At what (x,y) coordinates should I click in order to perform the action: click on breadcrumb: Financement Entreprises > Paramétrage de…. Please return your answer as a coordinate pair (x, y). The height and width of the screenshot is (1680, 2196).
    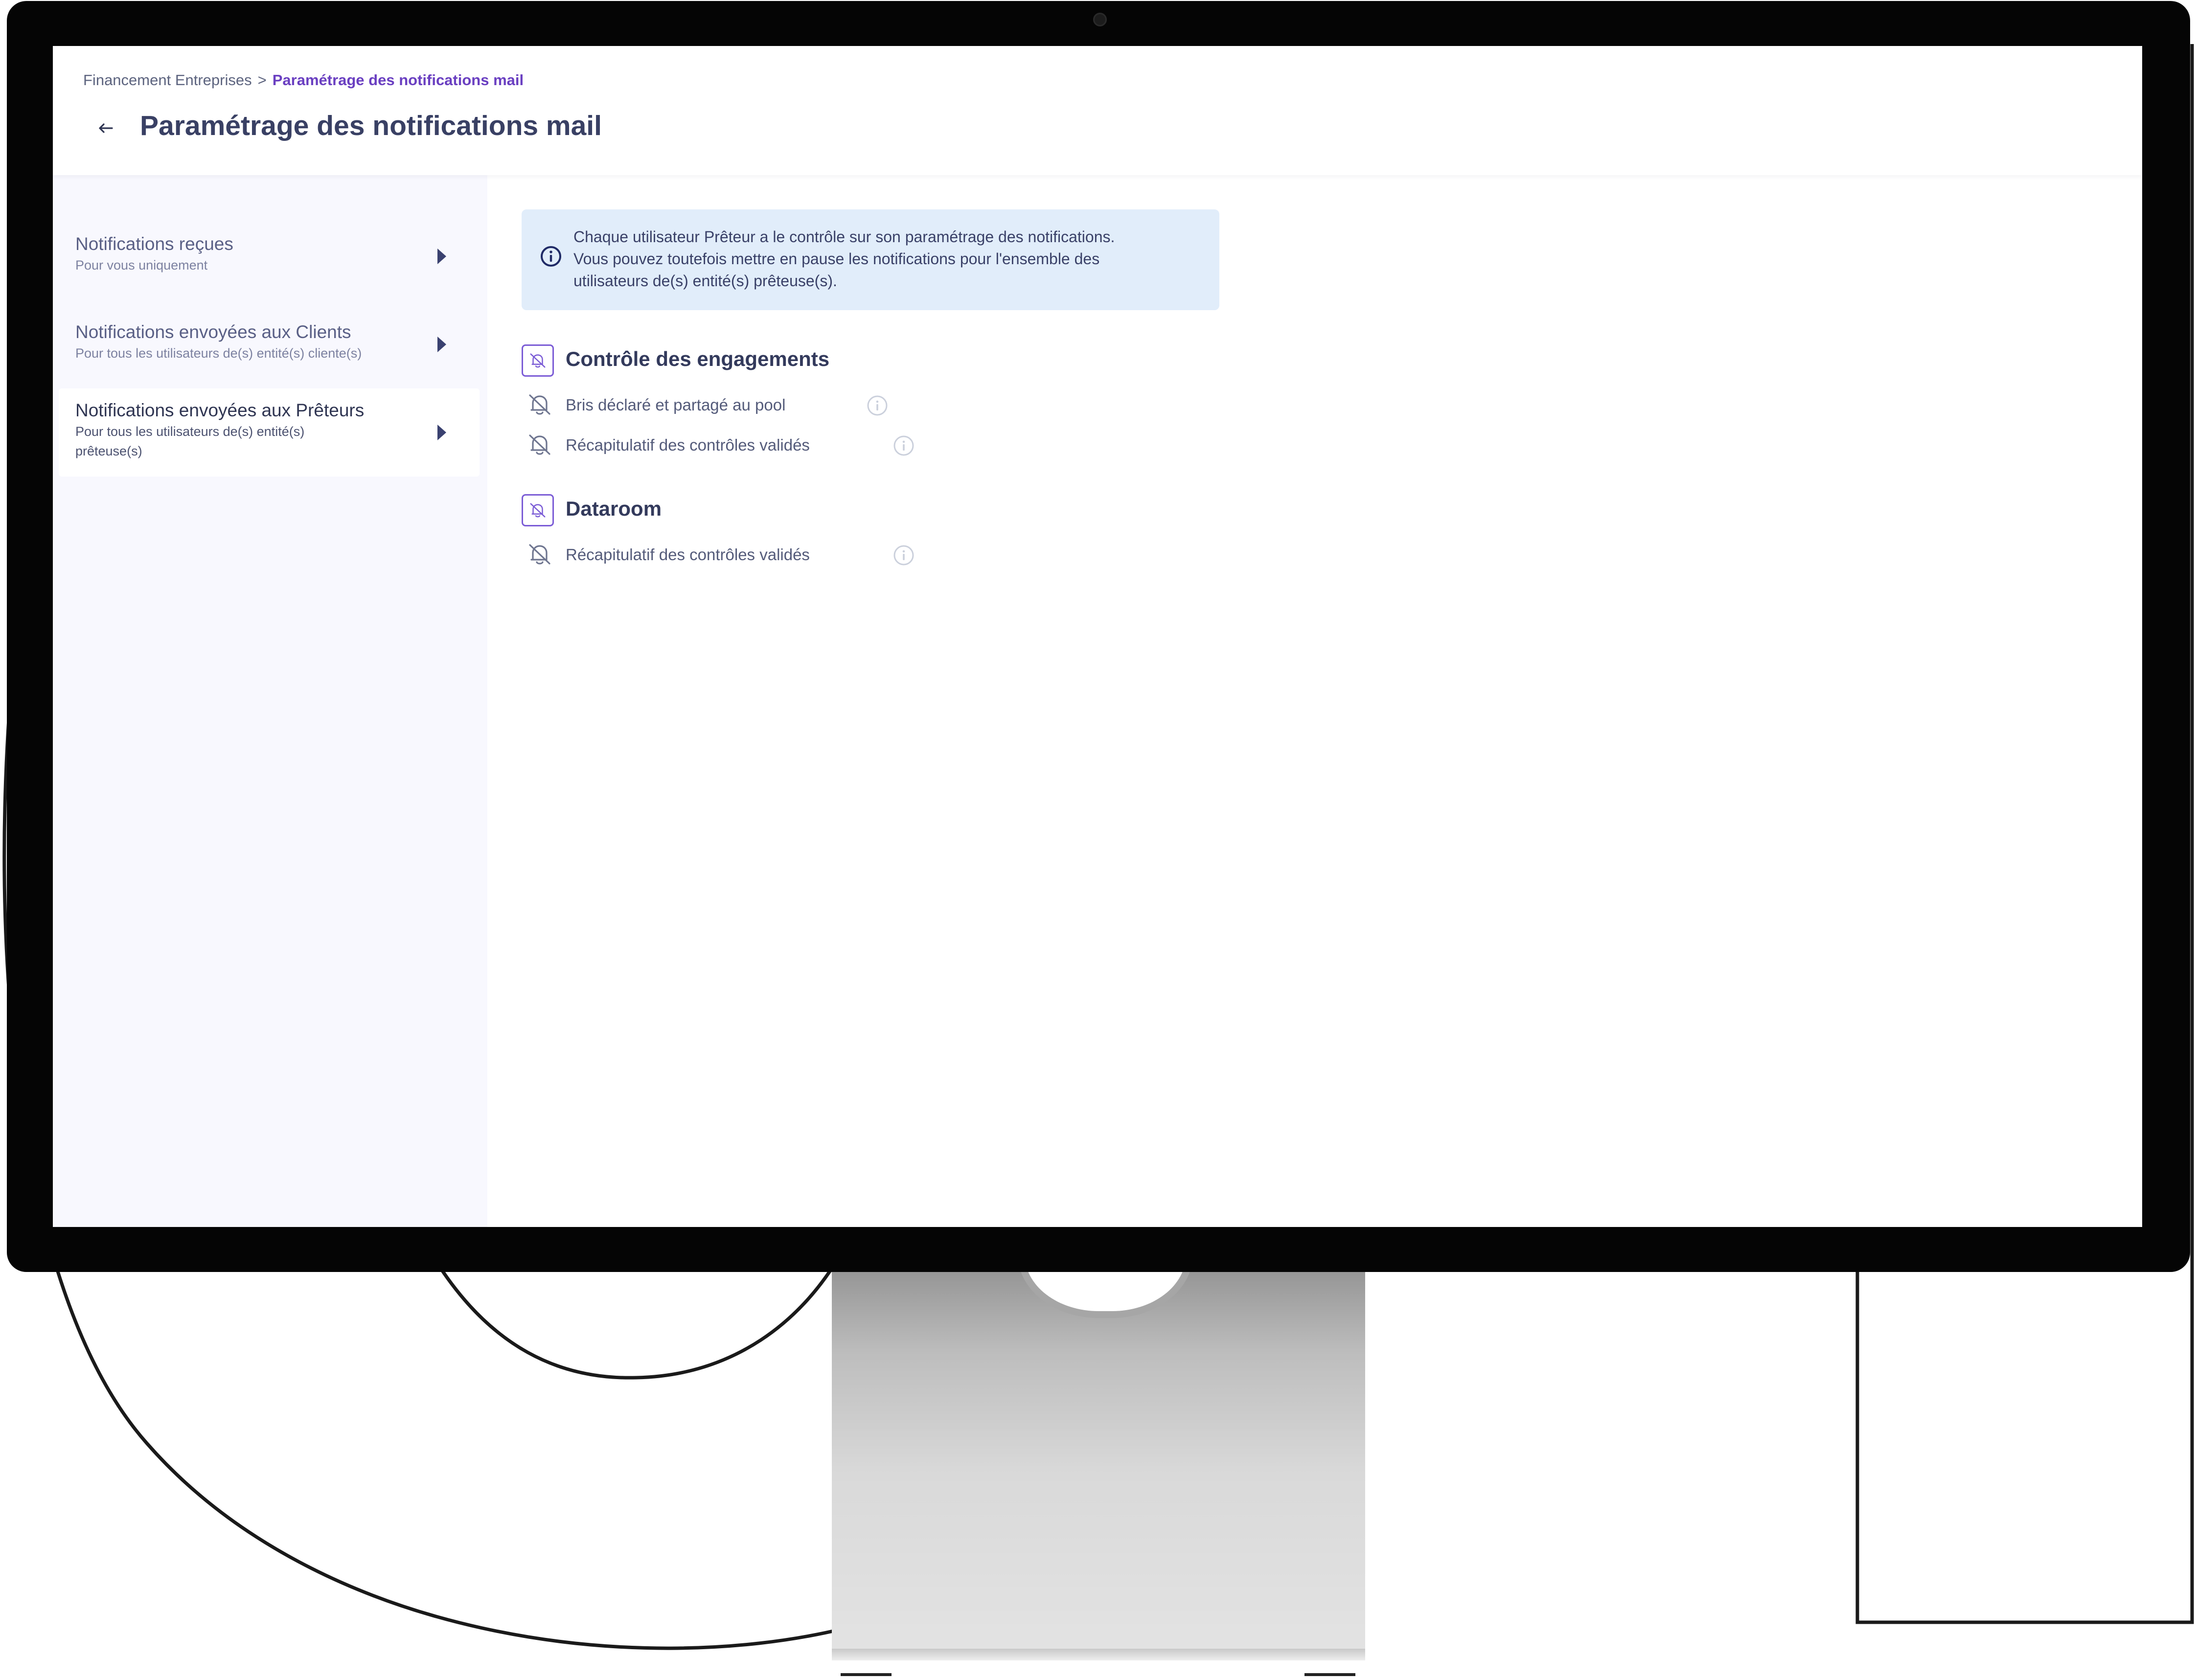
    Looking at the image, I should click on (303, 80).